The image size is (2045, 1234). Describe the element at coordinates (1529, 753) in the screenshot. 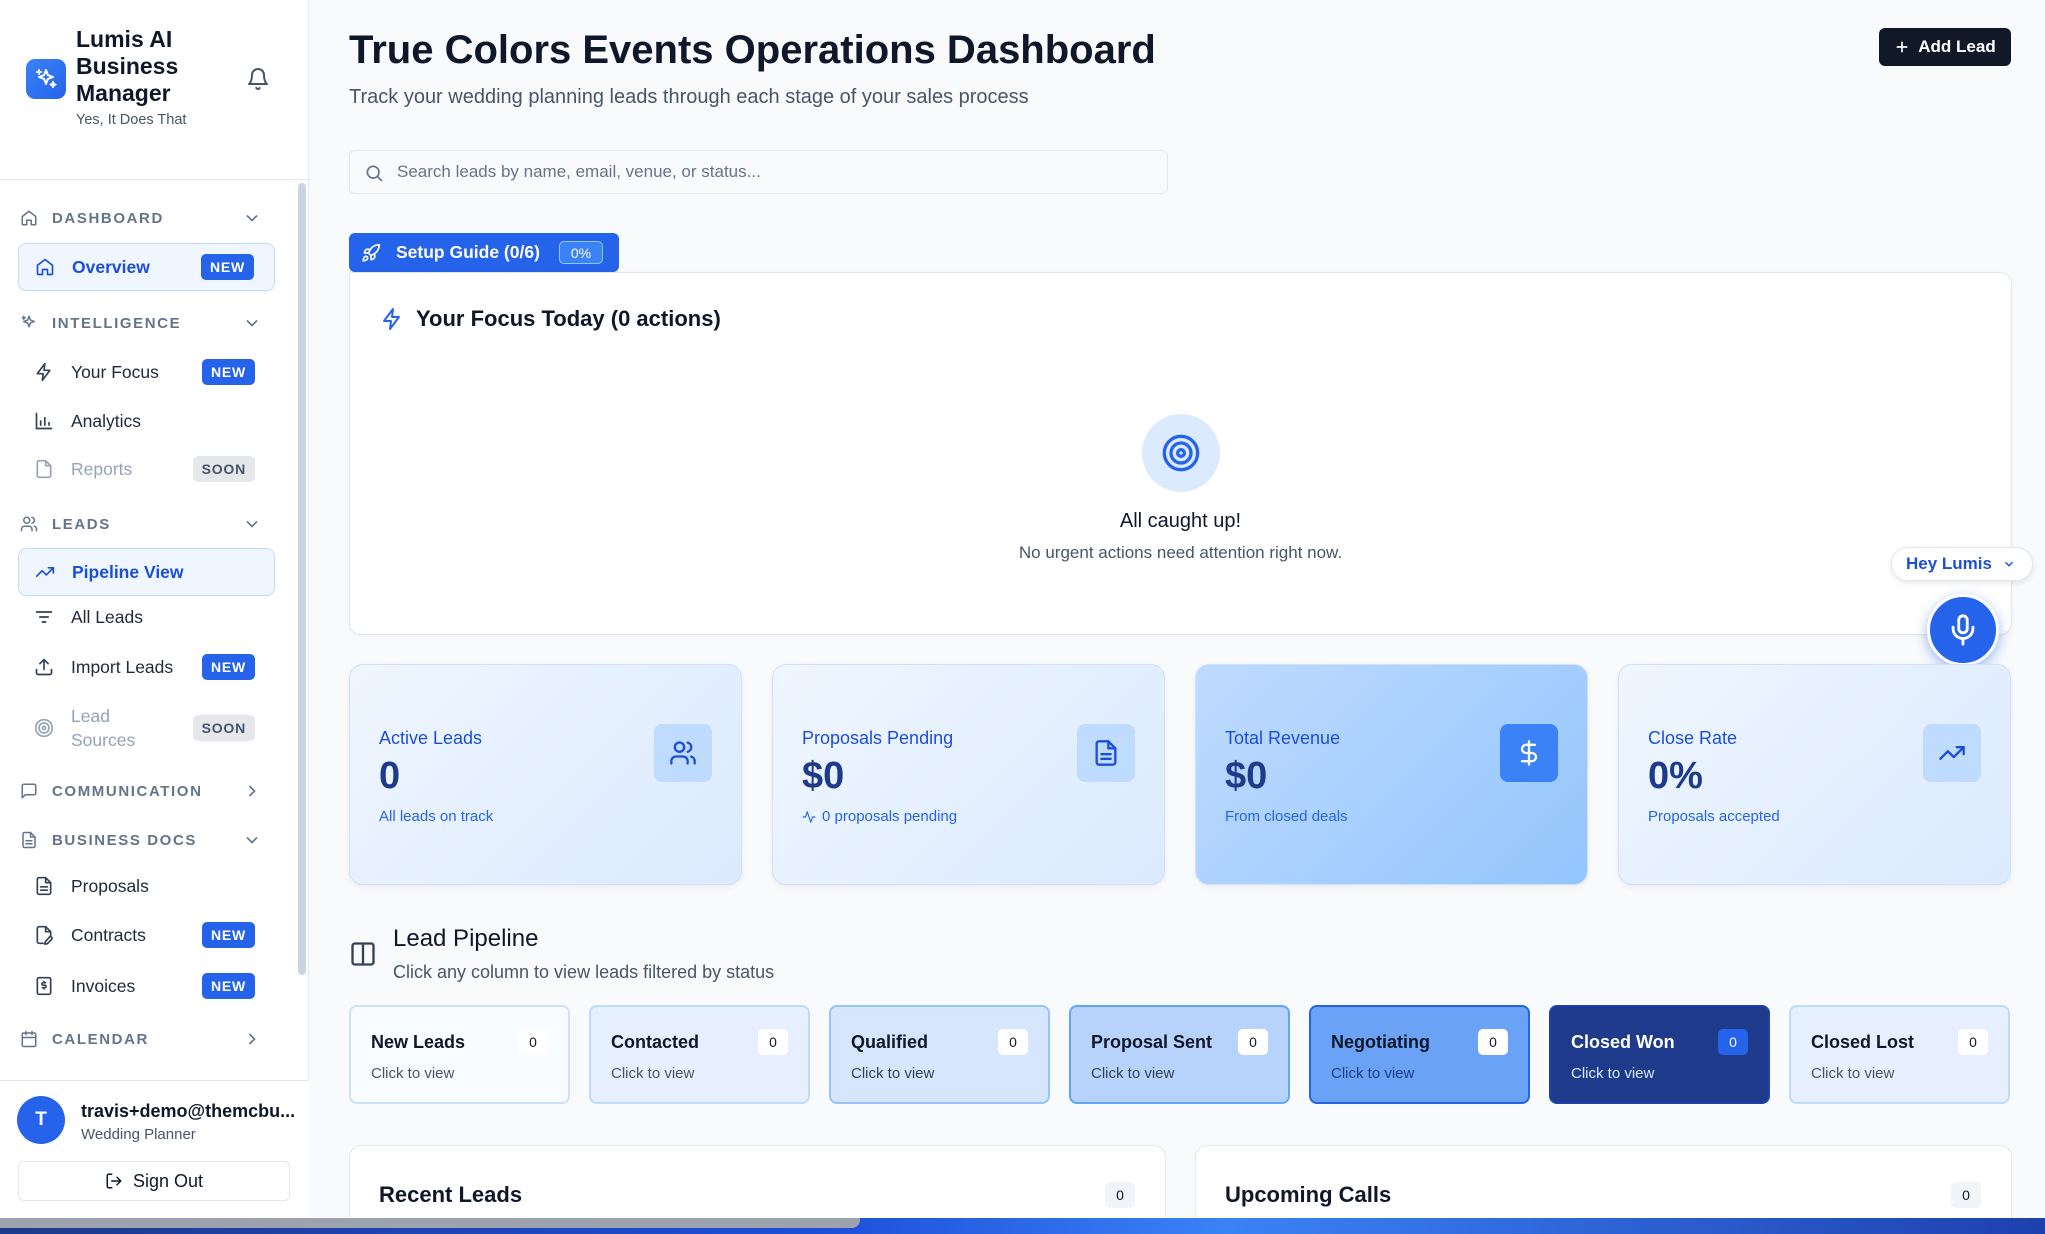

I see `dollar-icon` at that location.